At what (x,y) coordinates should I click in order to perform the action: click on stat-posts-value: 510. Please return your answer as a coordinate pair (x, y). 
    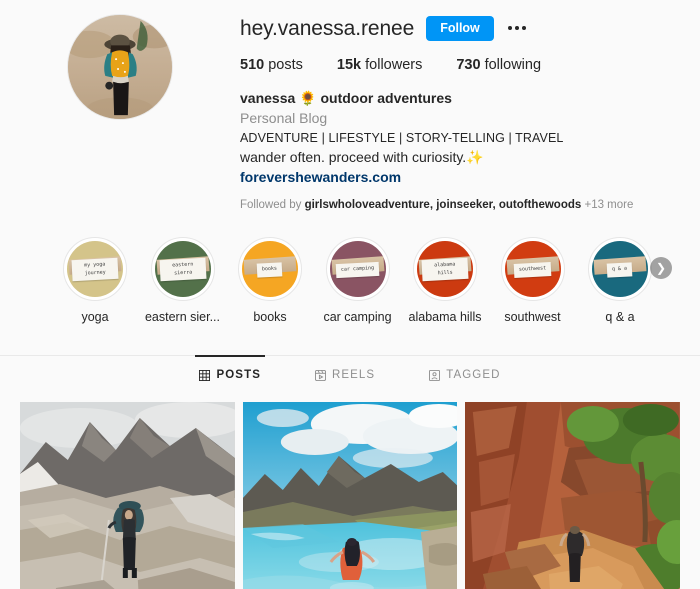
    Looking at the image, I should click on (252, 65).